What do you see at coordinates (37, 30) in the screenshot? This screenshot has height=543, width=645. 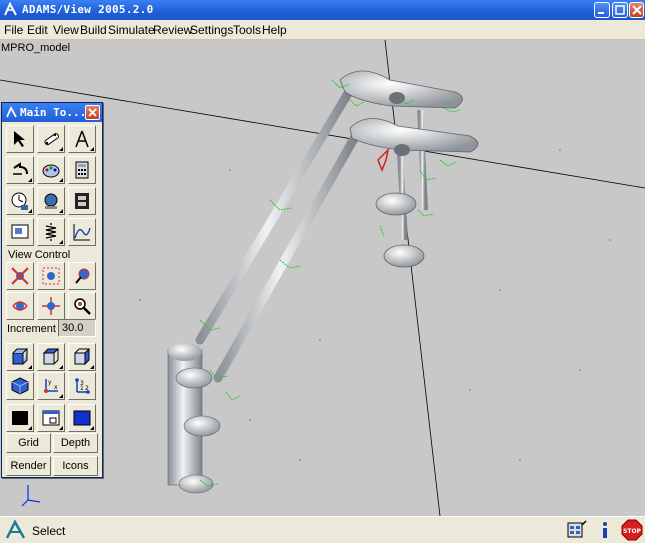 I see `menu-edit: Edit` at bounding box center [37, 30].